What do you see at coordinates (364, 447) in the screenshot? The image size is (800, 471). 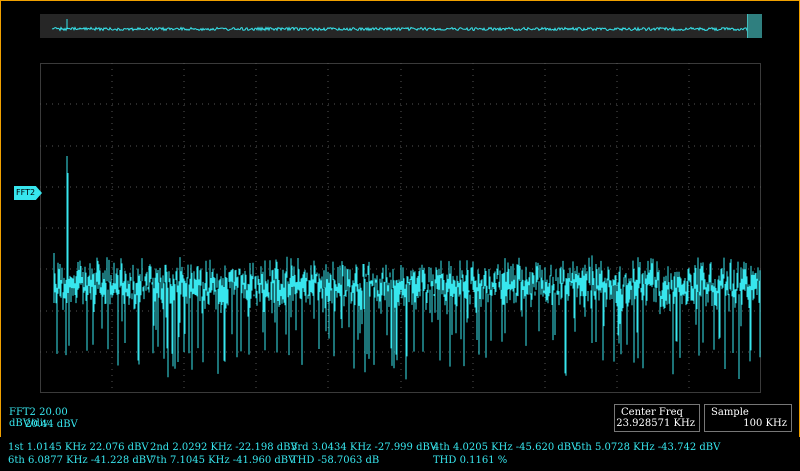 I see `harmonic-3rd: 3rd 3.0434 KHz -27.999 dBV` at bounding box center [364, 447].